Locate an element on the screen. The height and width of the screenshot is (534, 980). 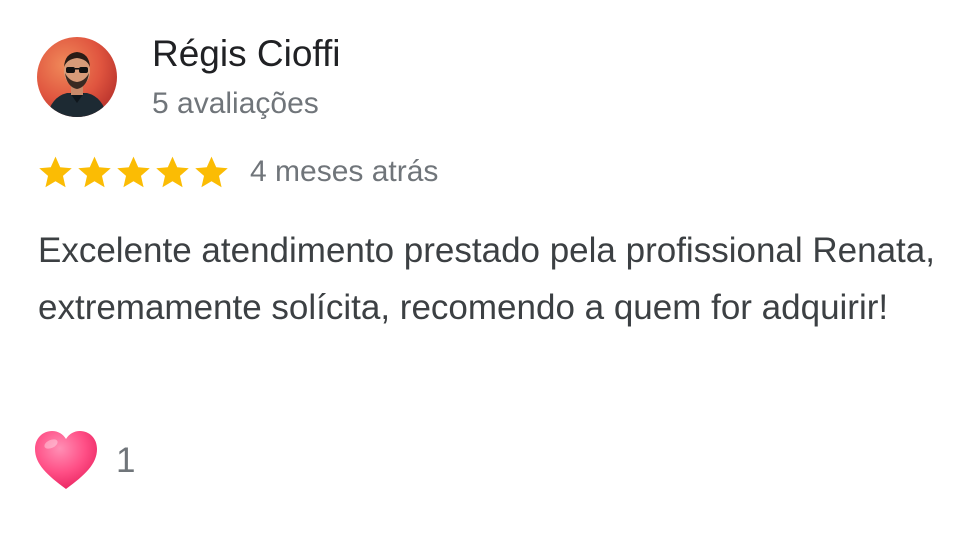
star-rating is located at coordinates (133, 172).